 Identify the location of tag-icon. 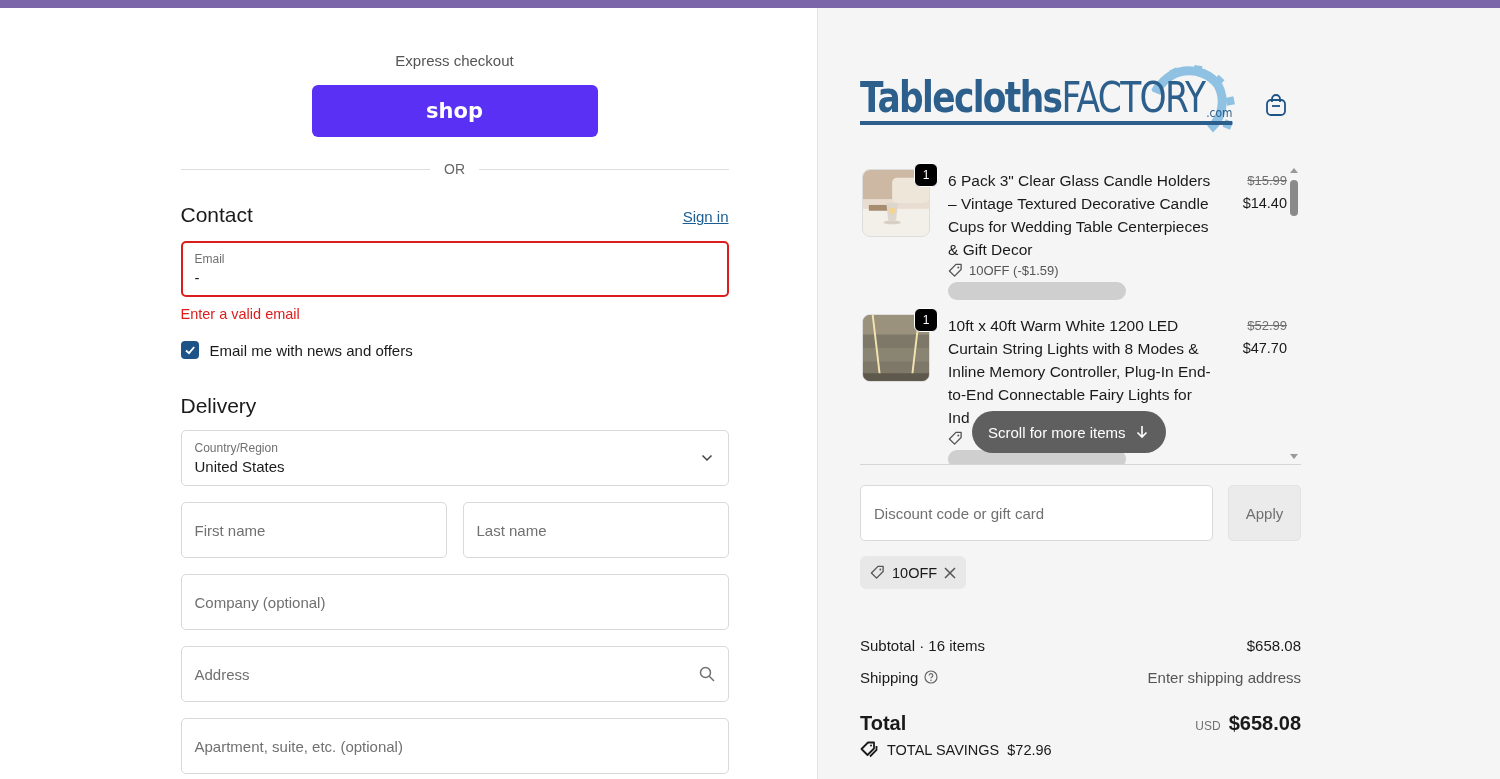
(877, 572).